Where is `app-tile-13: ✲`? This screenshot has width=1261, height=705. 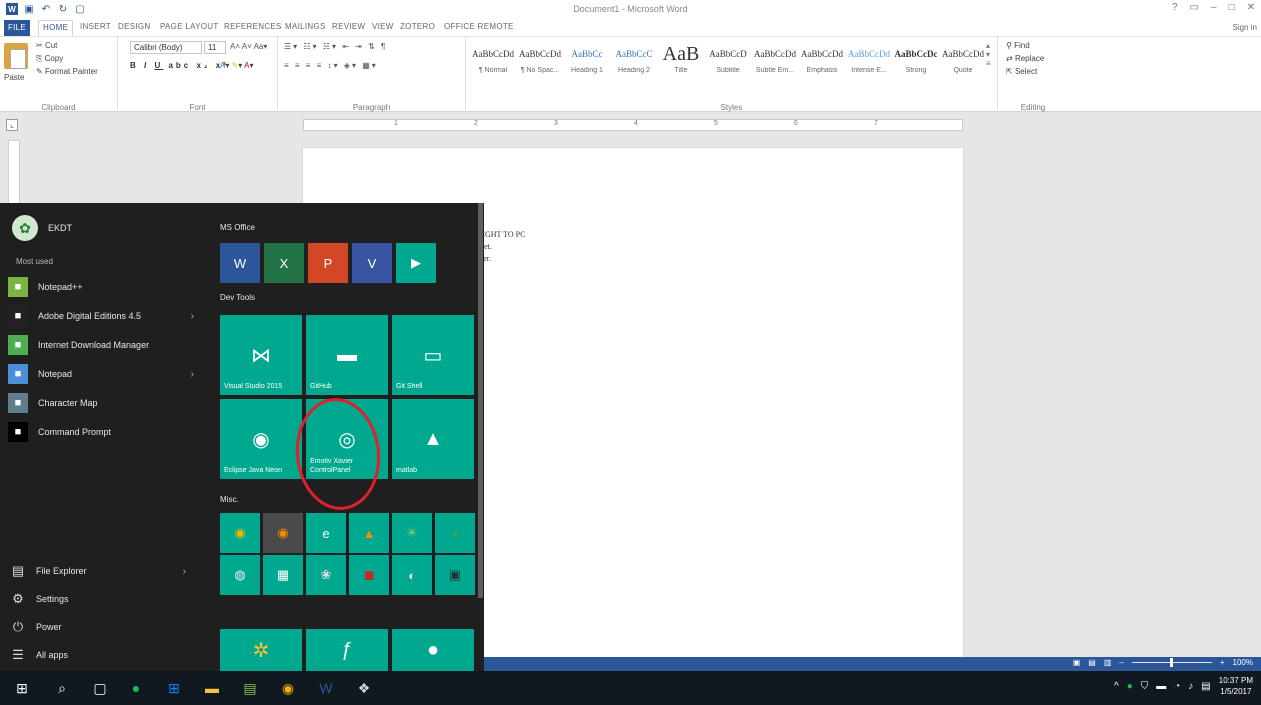 app-tile-13: ✲ is located at coordinates (261, 650).